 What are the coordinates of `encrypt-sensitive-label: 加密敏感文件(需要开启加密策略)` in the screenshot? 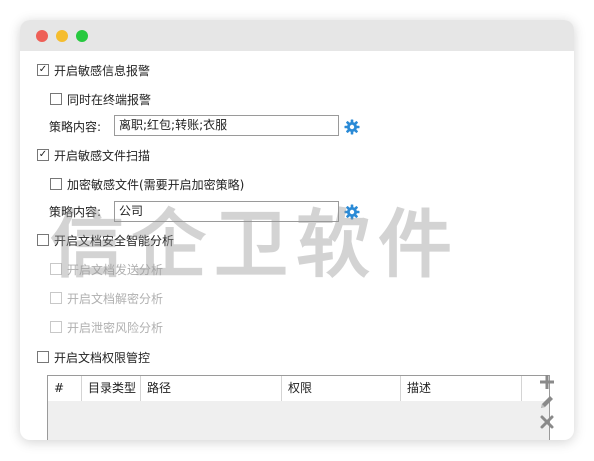 It's located at (156, 184).